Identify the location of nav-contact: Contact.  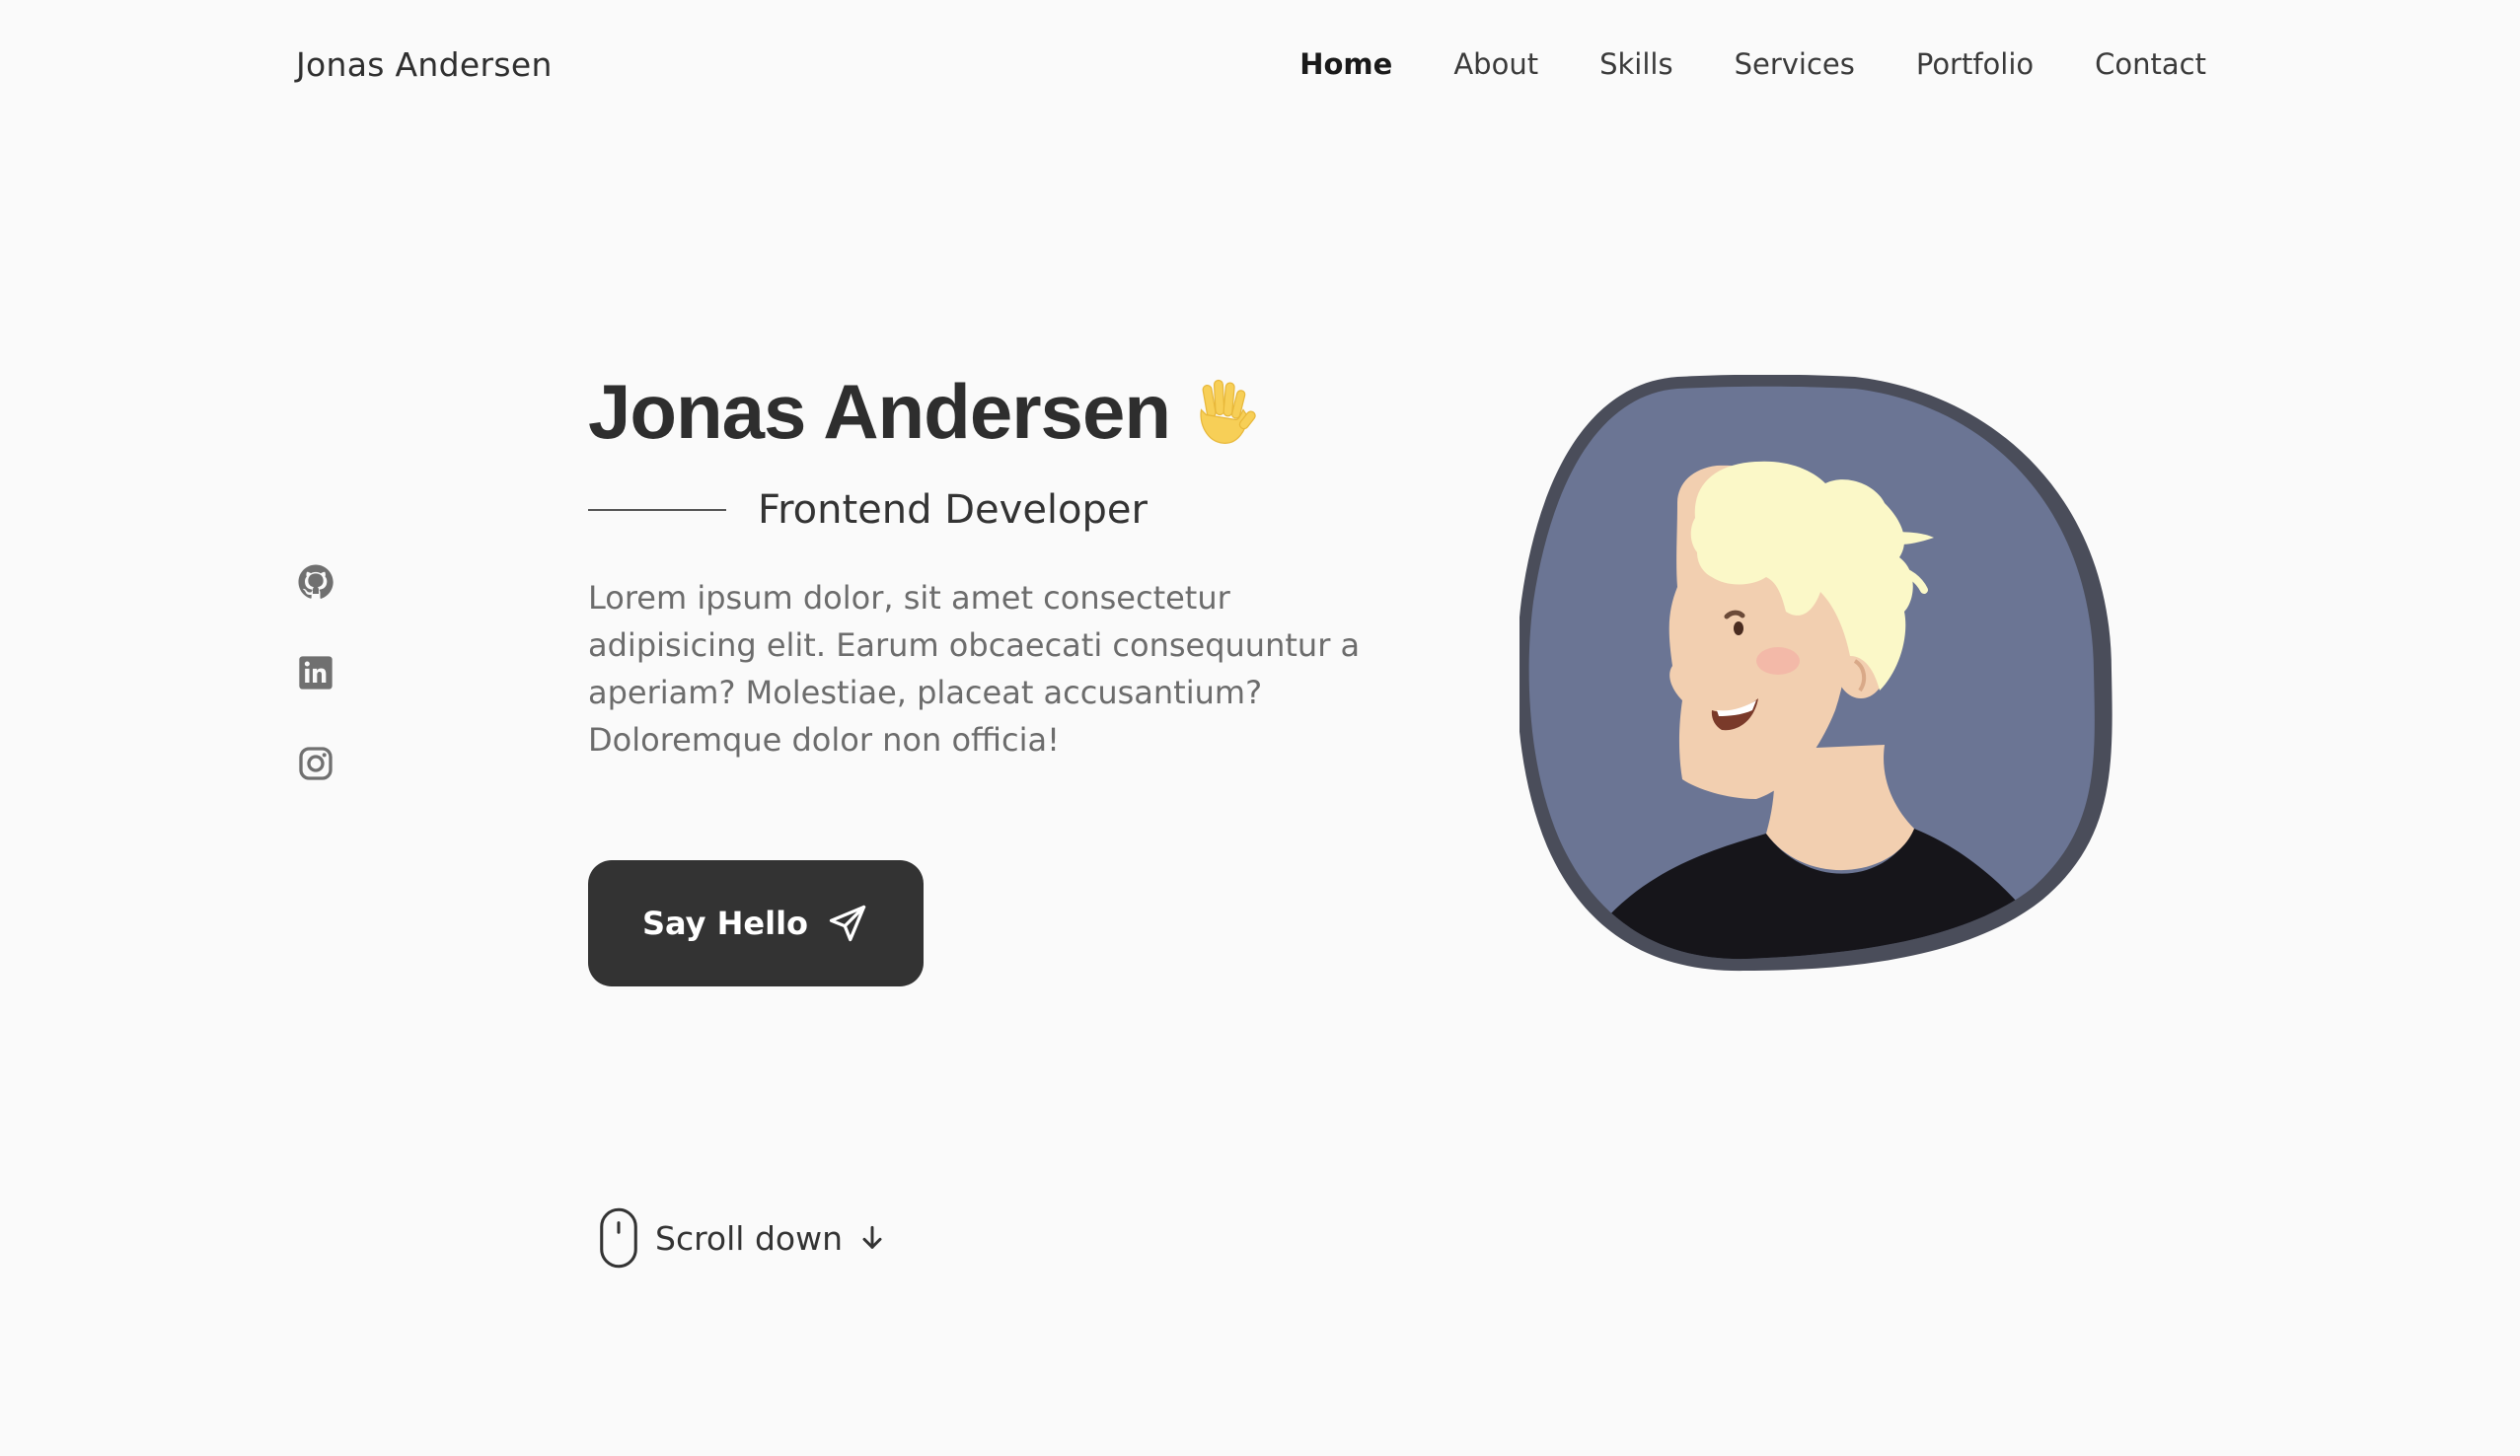
(2150, 64).